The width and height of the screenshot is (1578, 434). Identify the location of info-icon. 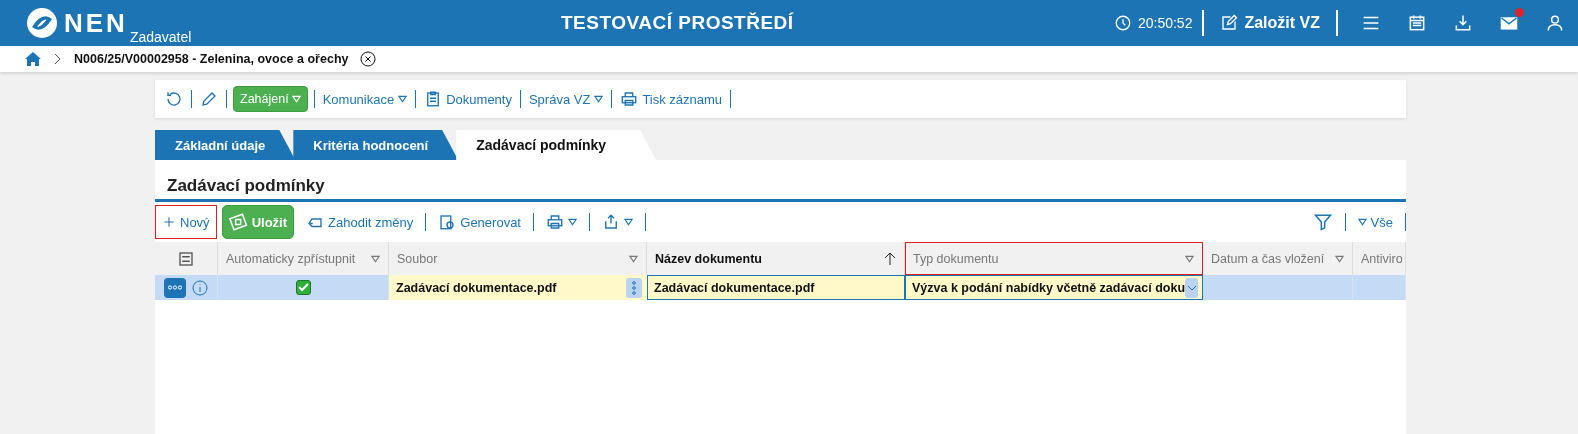
(200, 287).